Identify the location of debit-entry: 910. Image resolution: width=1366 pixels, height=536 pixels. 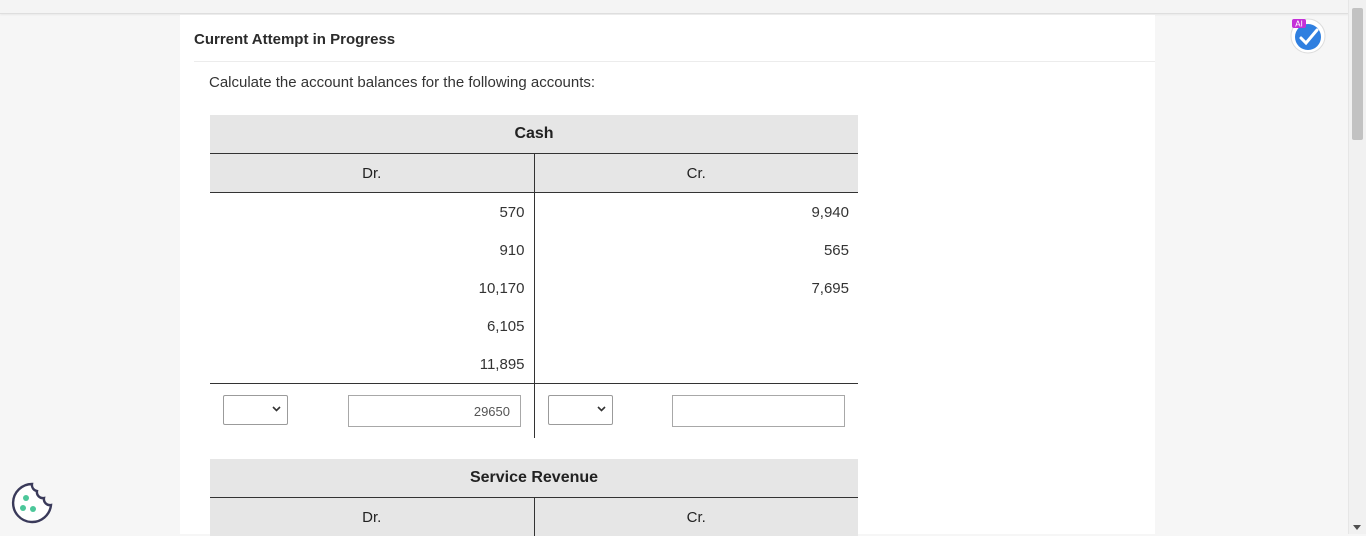
(512, 250).